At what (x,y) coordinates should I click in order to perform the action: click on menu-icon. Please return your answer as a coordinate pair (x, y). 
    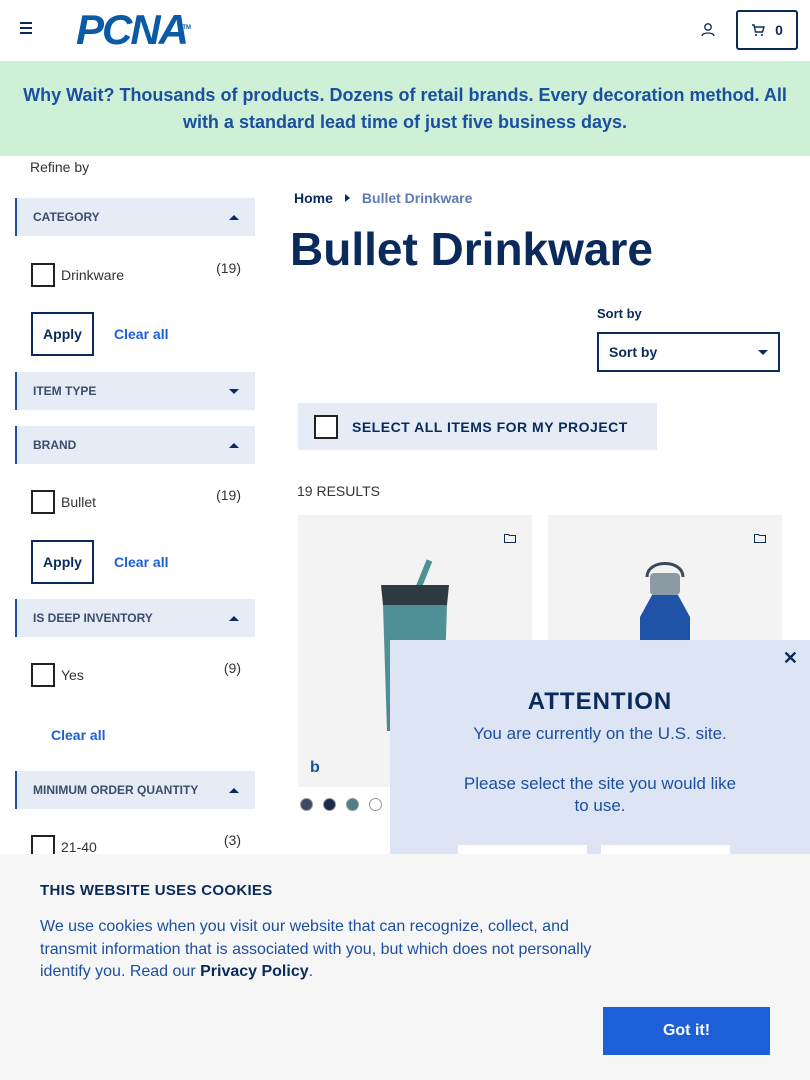
    Looking at the image, I should click on (28, 29).